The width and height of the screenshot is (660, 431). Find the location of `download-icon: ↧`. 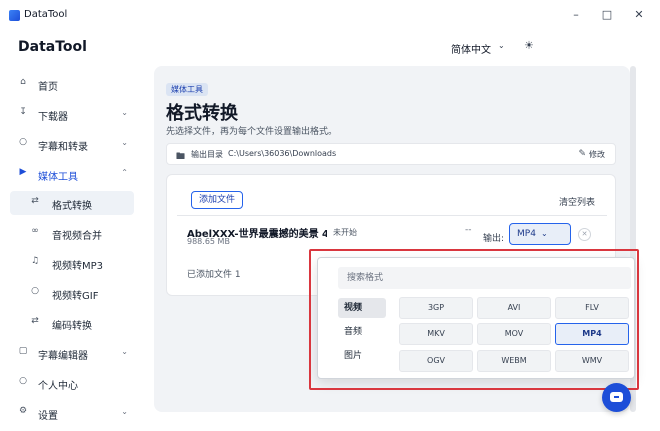

download-icon: ↧ is located at coordinates (23, 112).